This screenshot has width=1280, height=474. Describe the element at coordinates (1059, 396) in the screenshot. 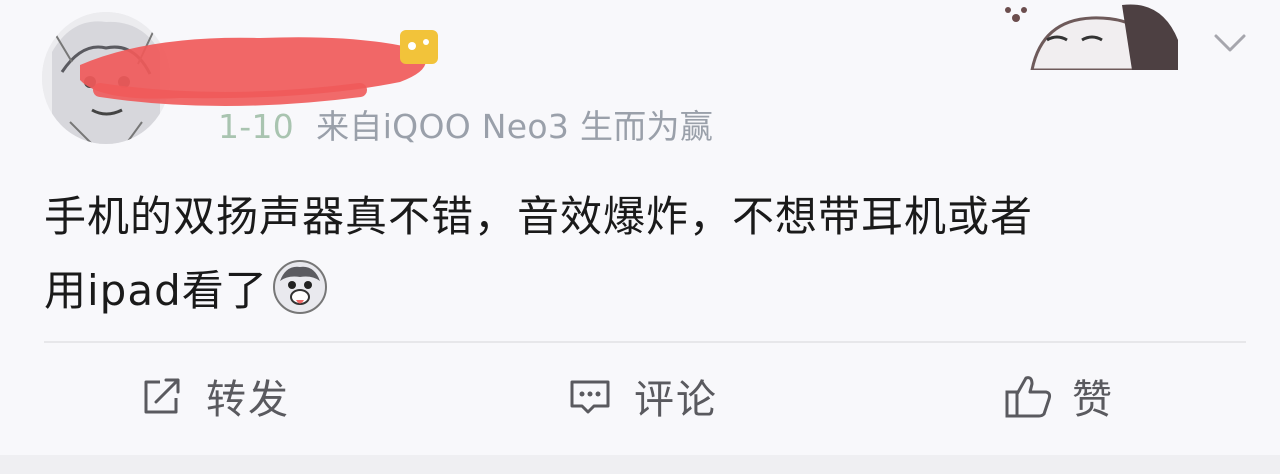

I see `like-button: 赞` at that location.